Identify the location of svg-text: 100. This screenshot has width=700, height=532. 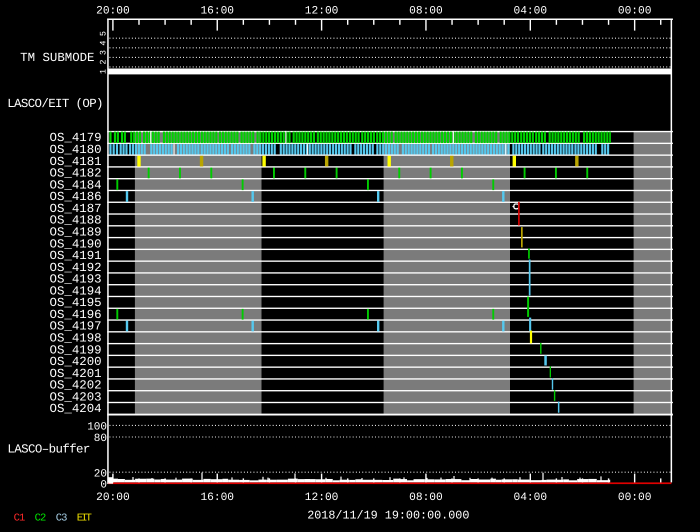
(97, 428).